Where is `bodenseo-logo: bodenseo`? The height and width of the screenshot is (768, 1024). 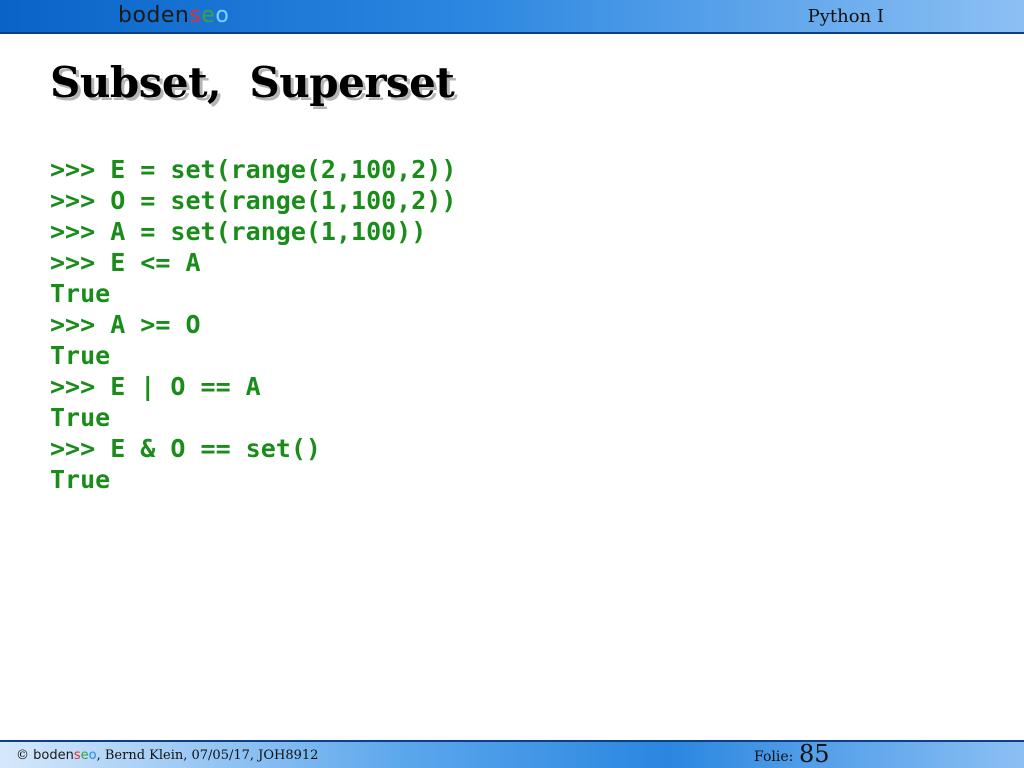 bodenseo-logo: bodenseo is located at coordinates (173, 16).